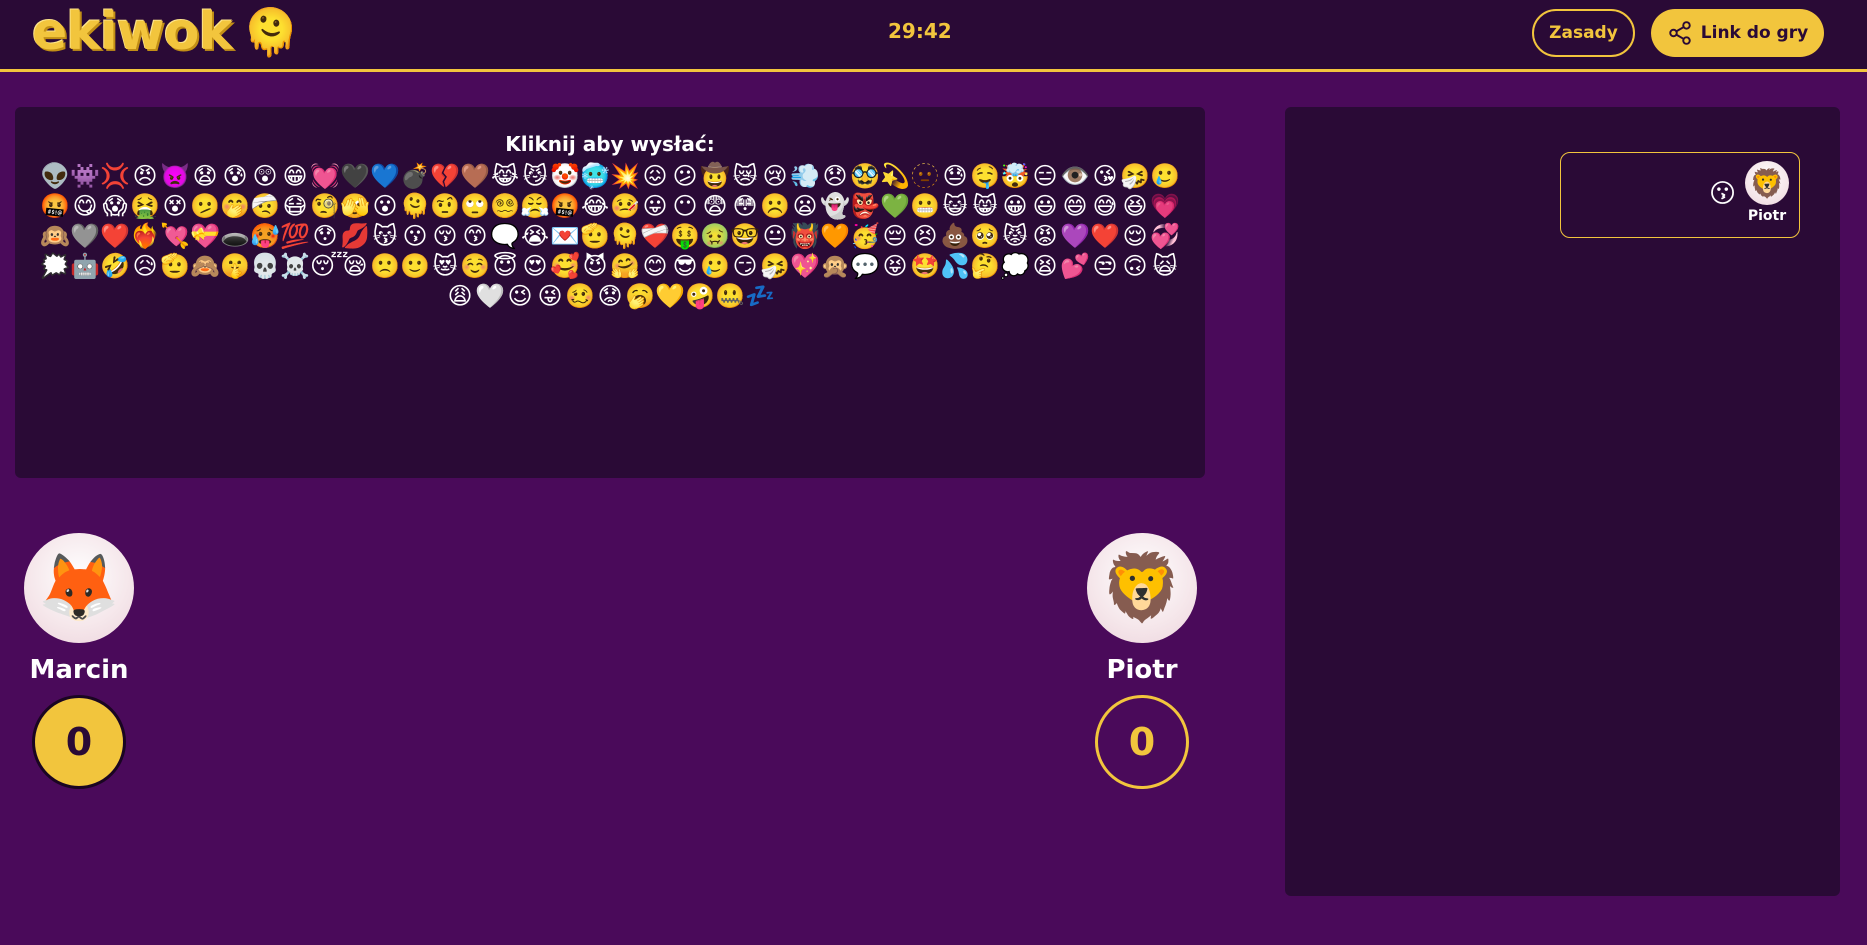  Describe the element at coordinates (1045, 266) in the screenshot. I see `emoji-option: 😫` at that location.